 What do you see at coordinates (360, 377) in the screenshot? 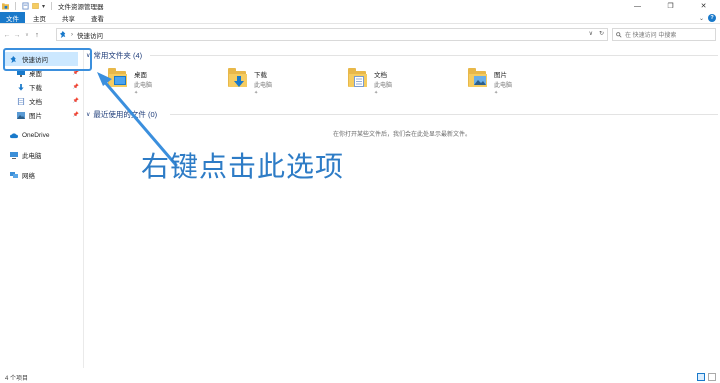
I see `status-bar: 4 个项目` at bounding box center [360, 377].